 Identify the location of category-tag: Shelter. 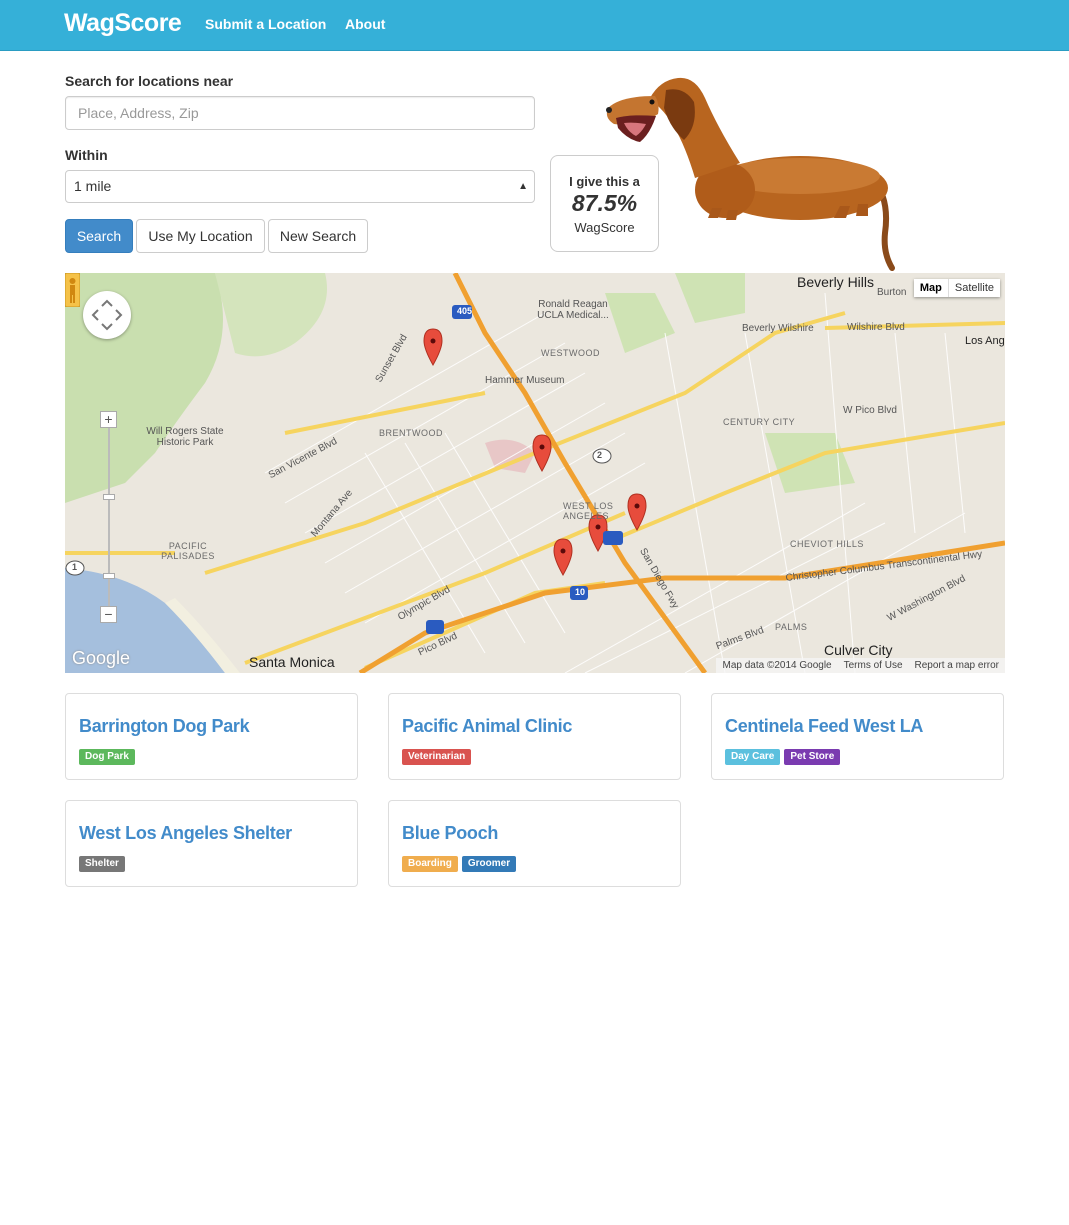
(102, 864).